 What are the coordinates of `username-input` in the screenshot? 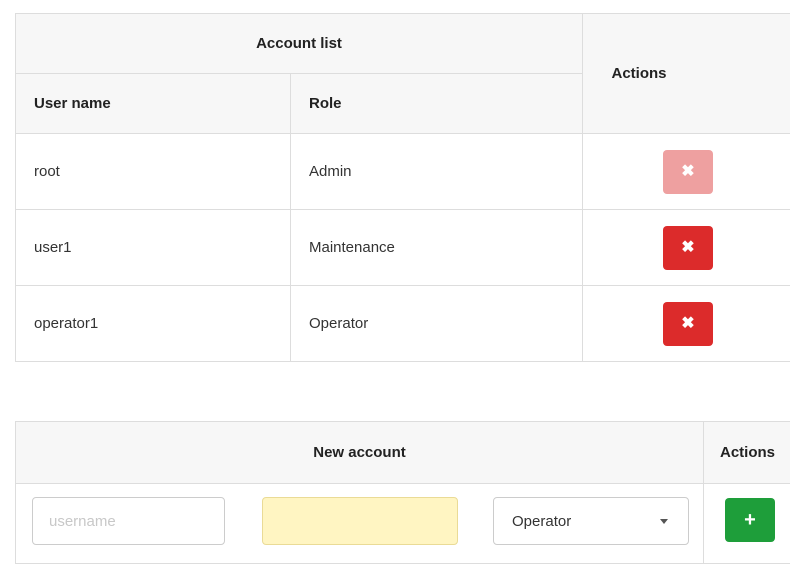 It's located at (128, 521).